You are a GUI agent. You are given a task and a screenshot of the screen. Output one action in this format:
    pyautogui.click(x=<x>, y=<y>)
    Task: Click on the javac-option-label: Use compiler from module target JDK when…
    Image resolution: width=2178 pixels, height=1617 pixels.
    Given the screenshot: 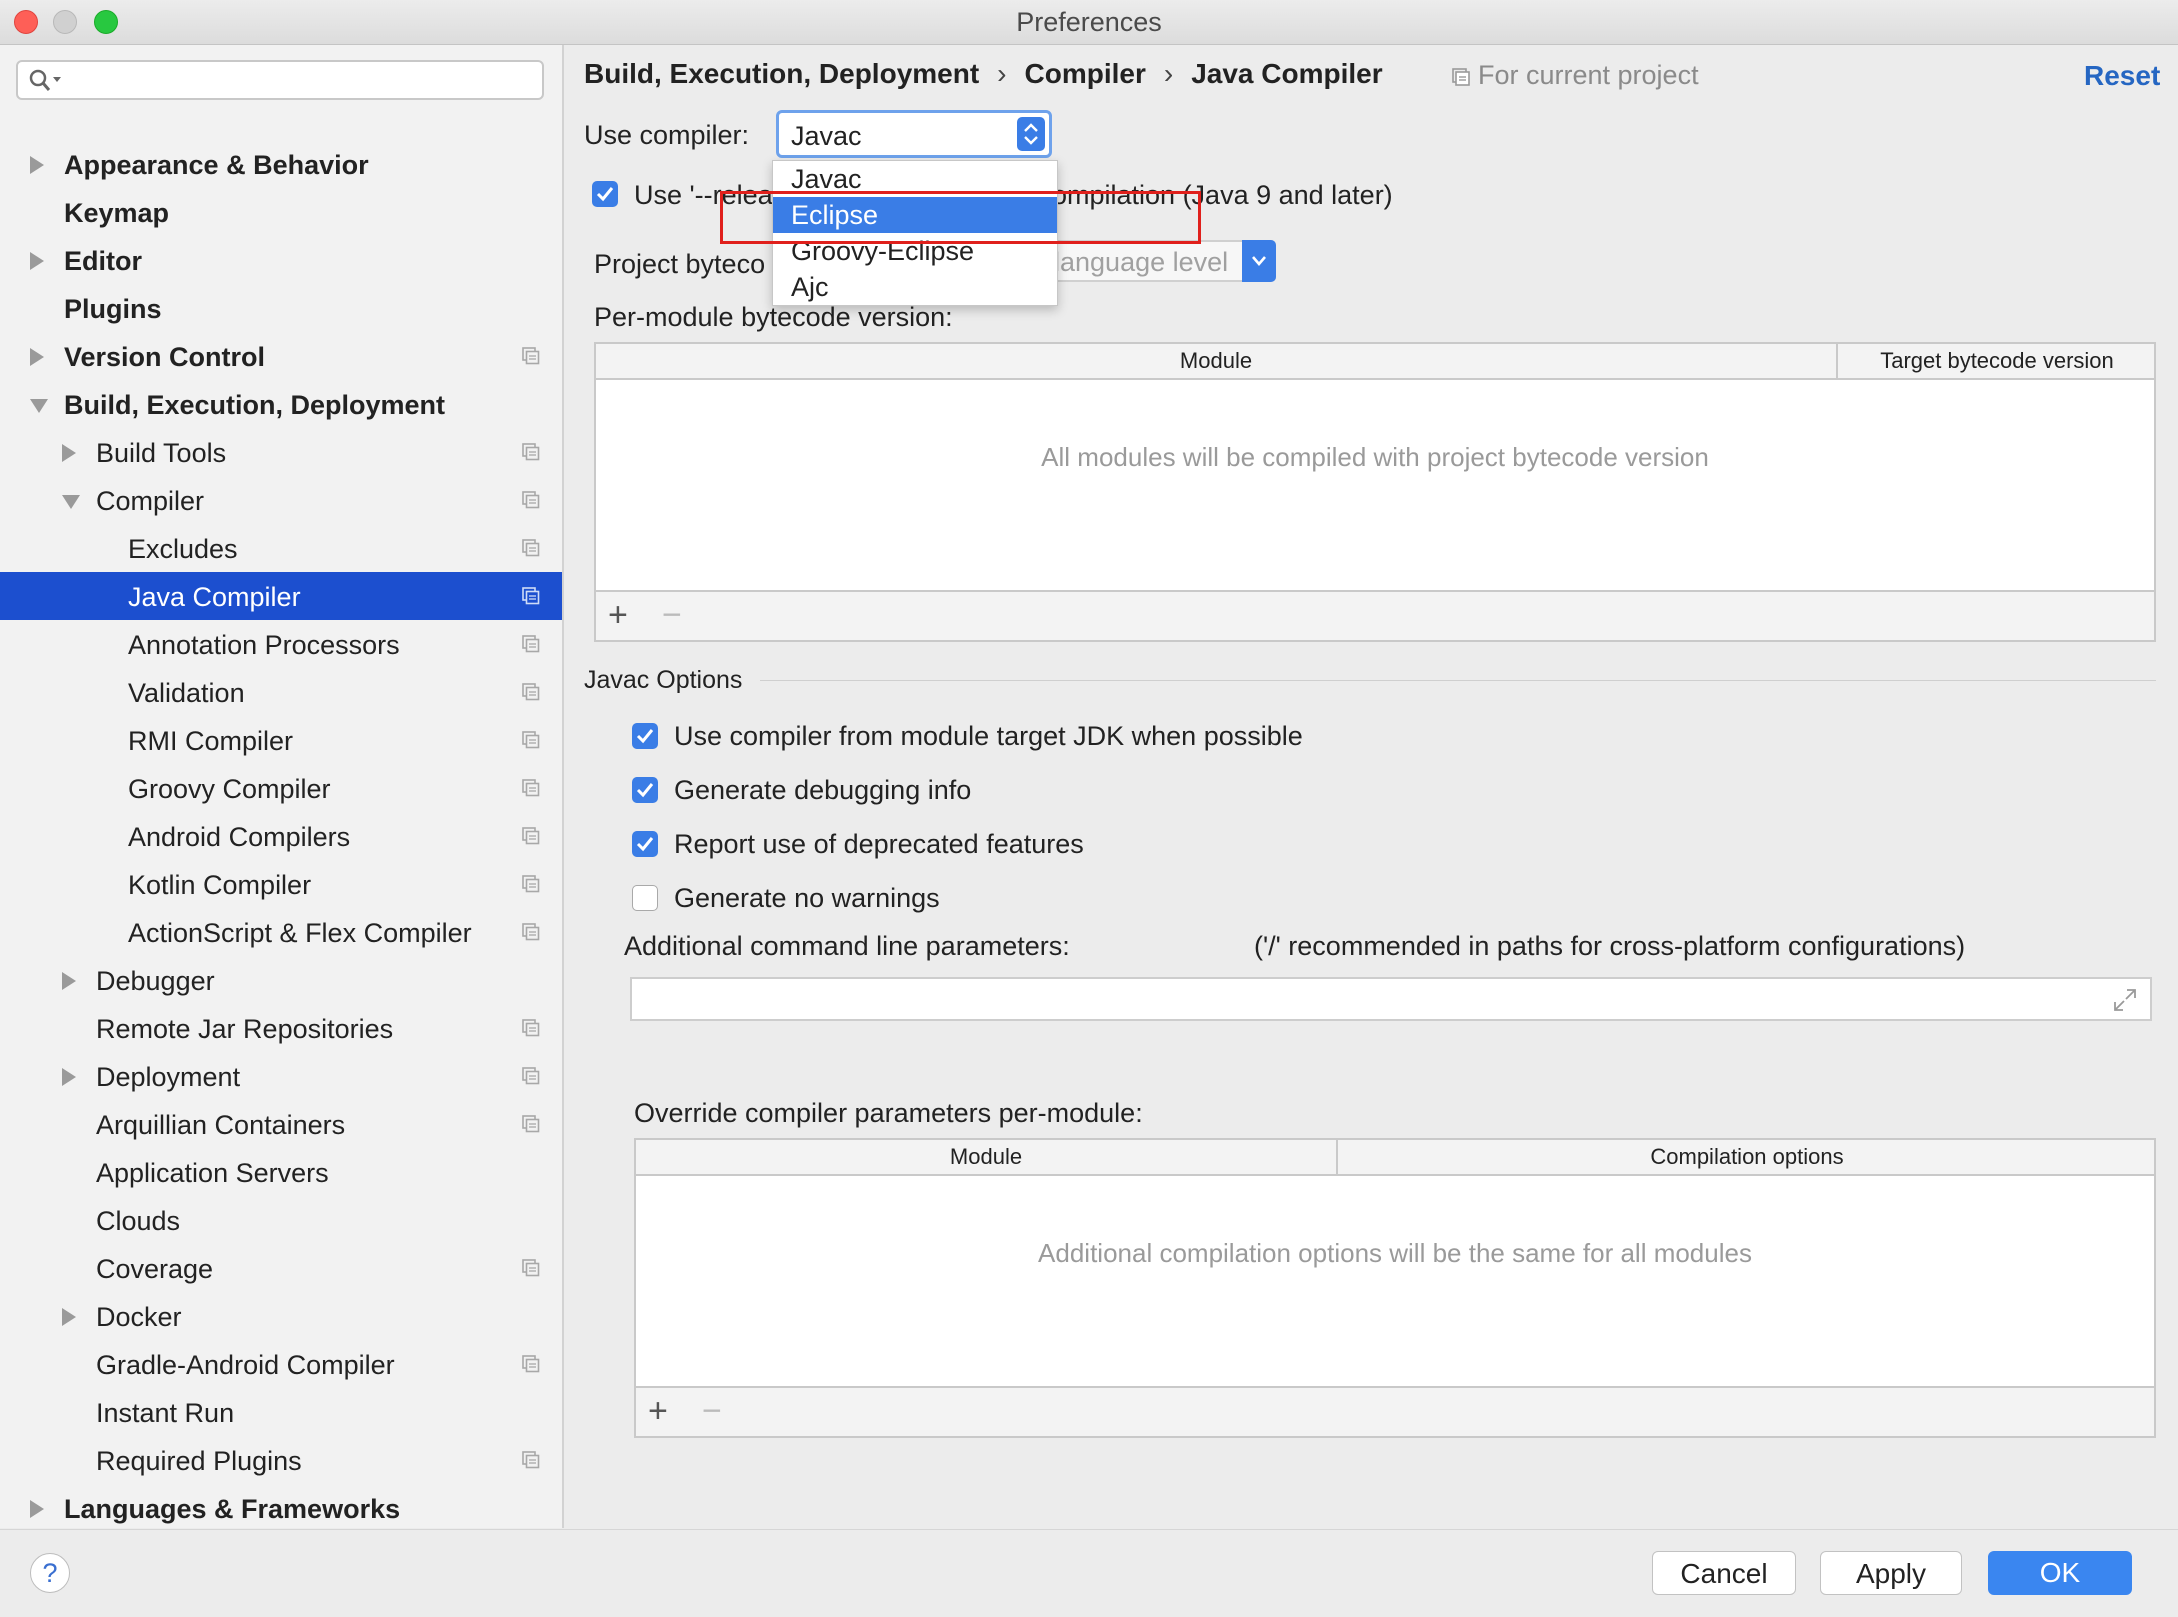 What is the action you would take?
    pyautogui.click(x=988, y=736)
    